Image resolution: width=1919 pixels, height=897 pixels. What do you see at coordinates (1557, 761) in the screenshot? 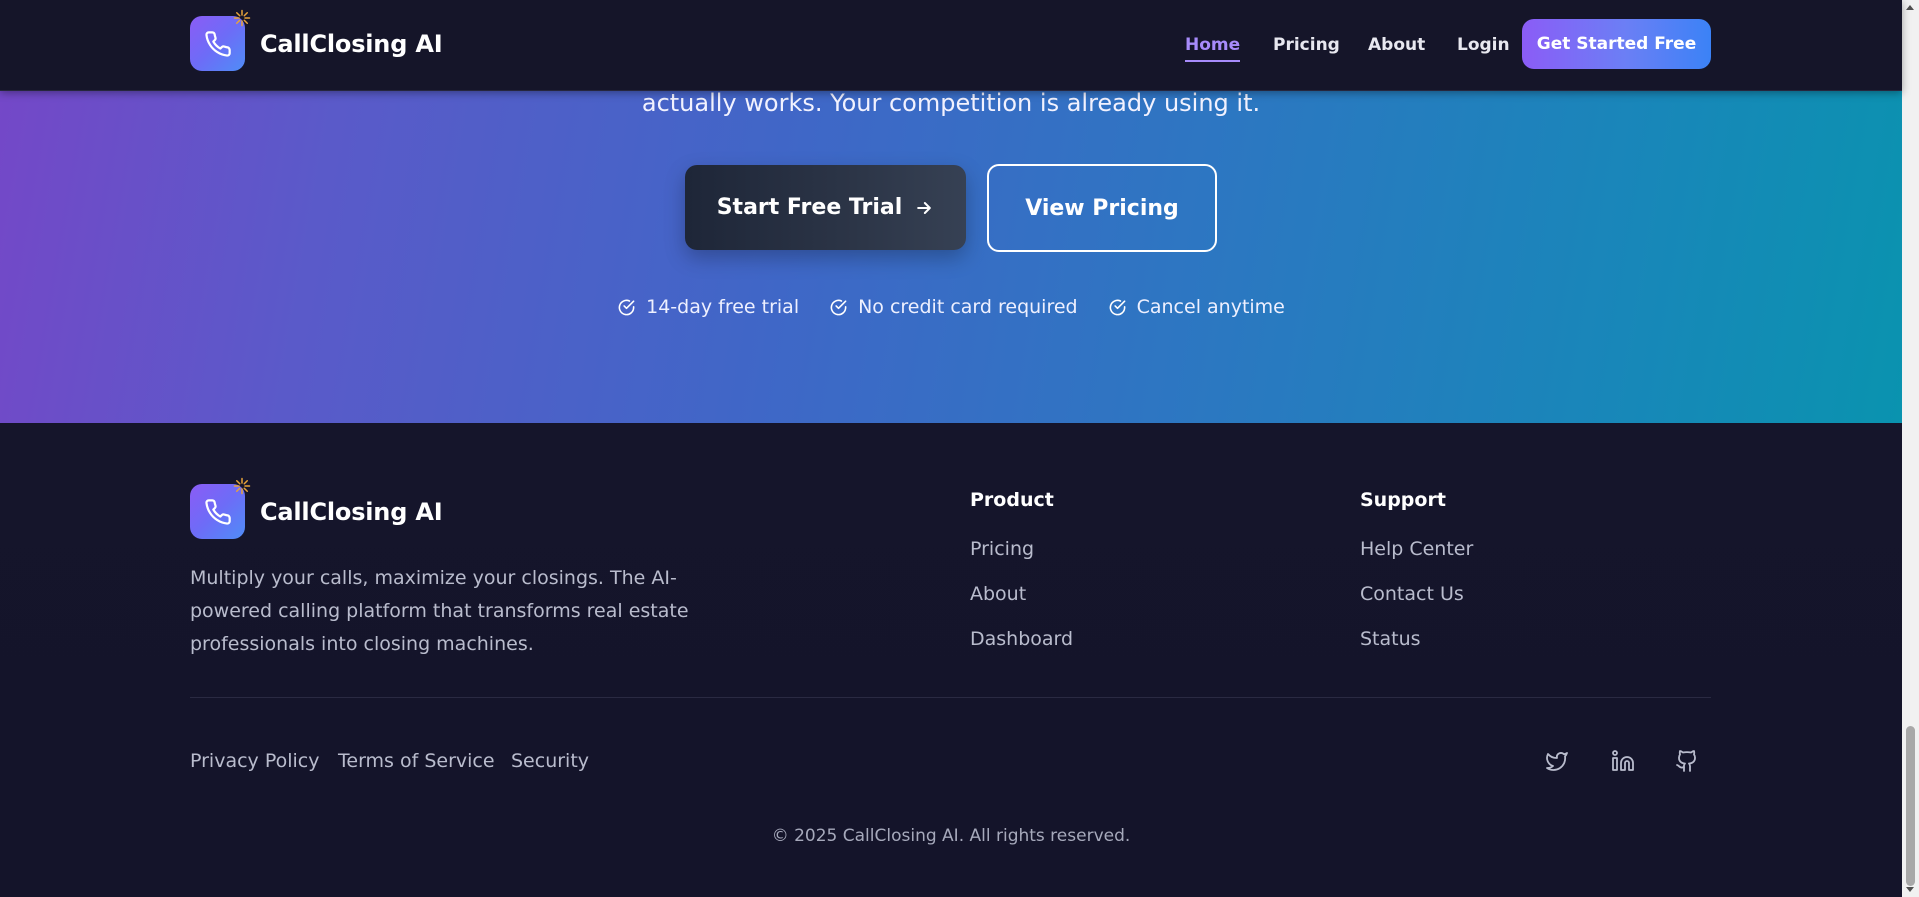
I see `twitter-icon` at bounding box center [1557, 761].